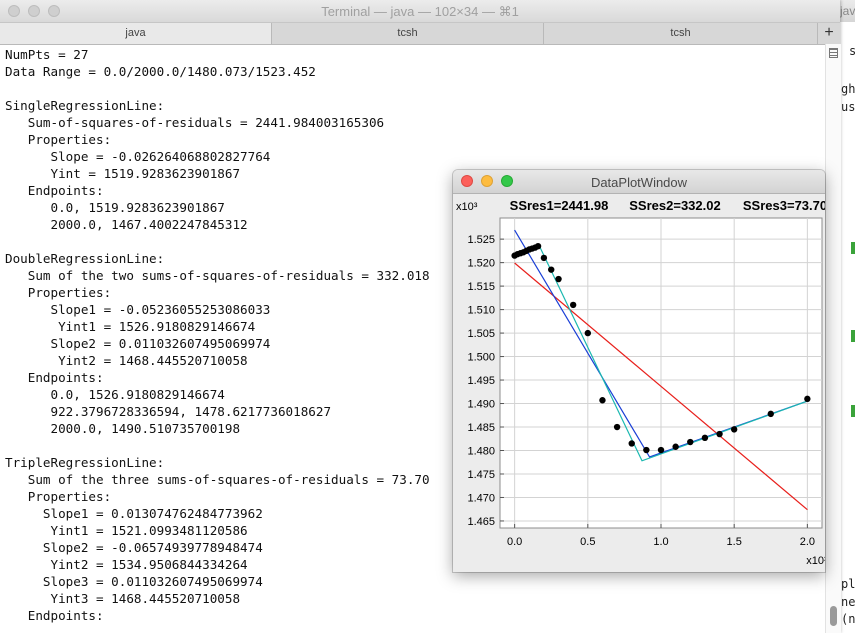 The image size is (855, 633). I want to click on vertical-scrollbar, so click(833, 338).